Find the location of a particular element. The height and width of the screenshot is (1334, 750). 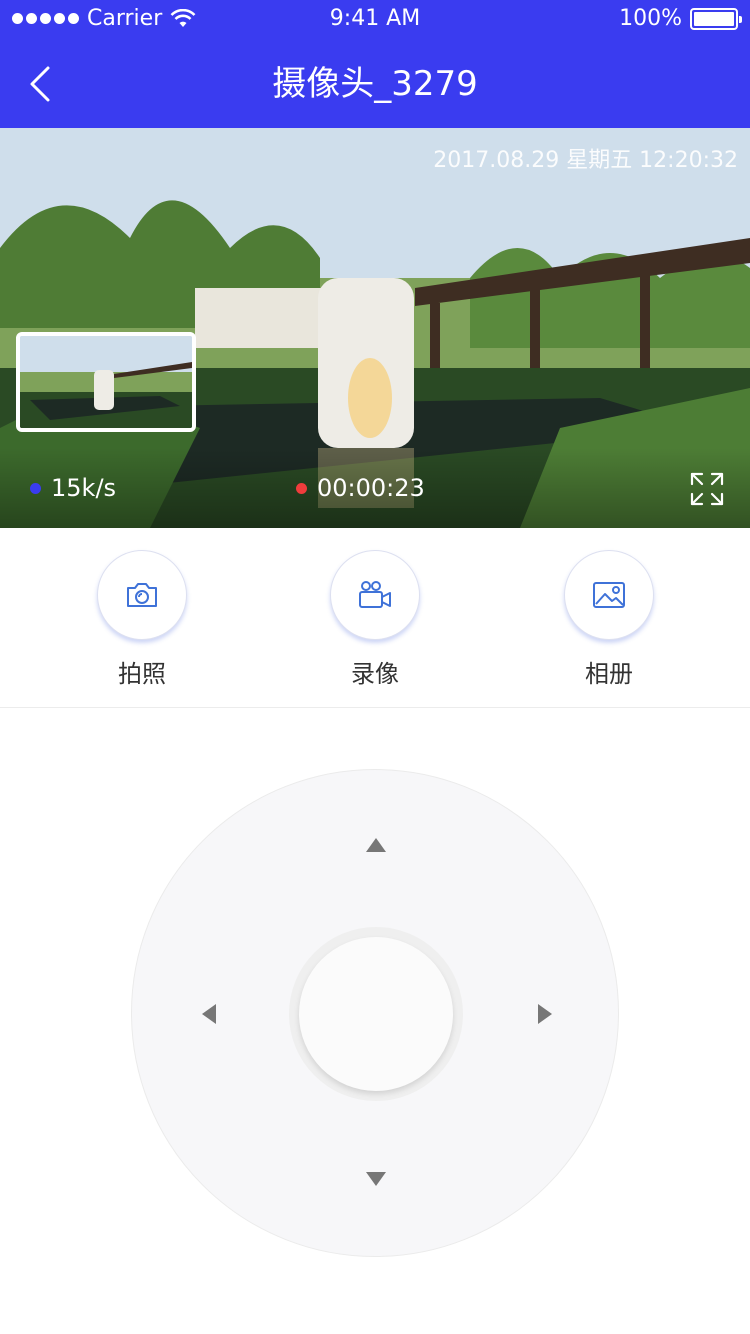

pip-scene is located at coordinates (106, 382).